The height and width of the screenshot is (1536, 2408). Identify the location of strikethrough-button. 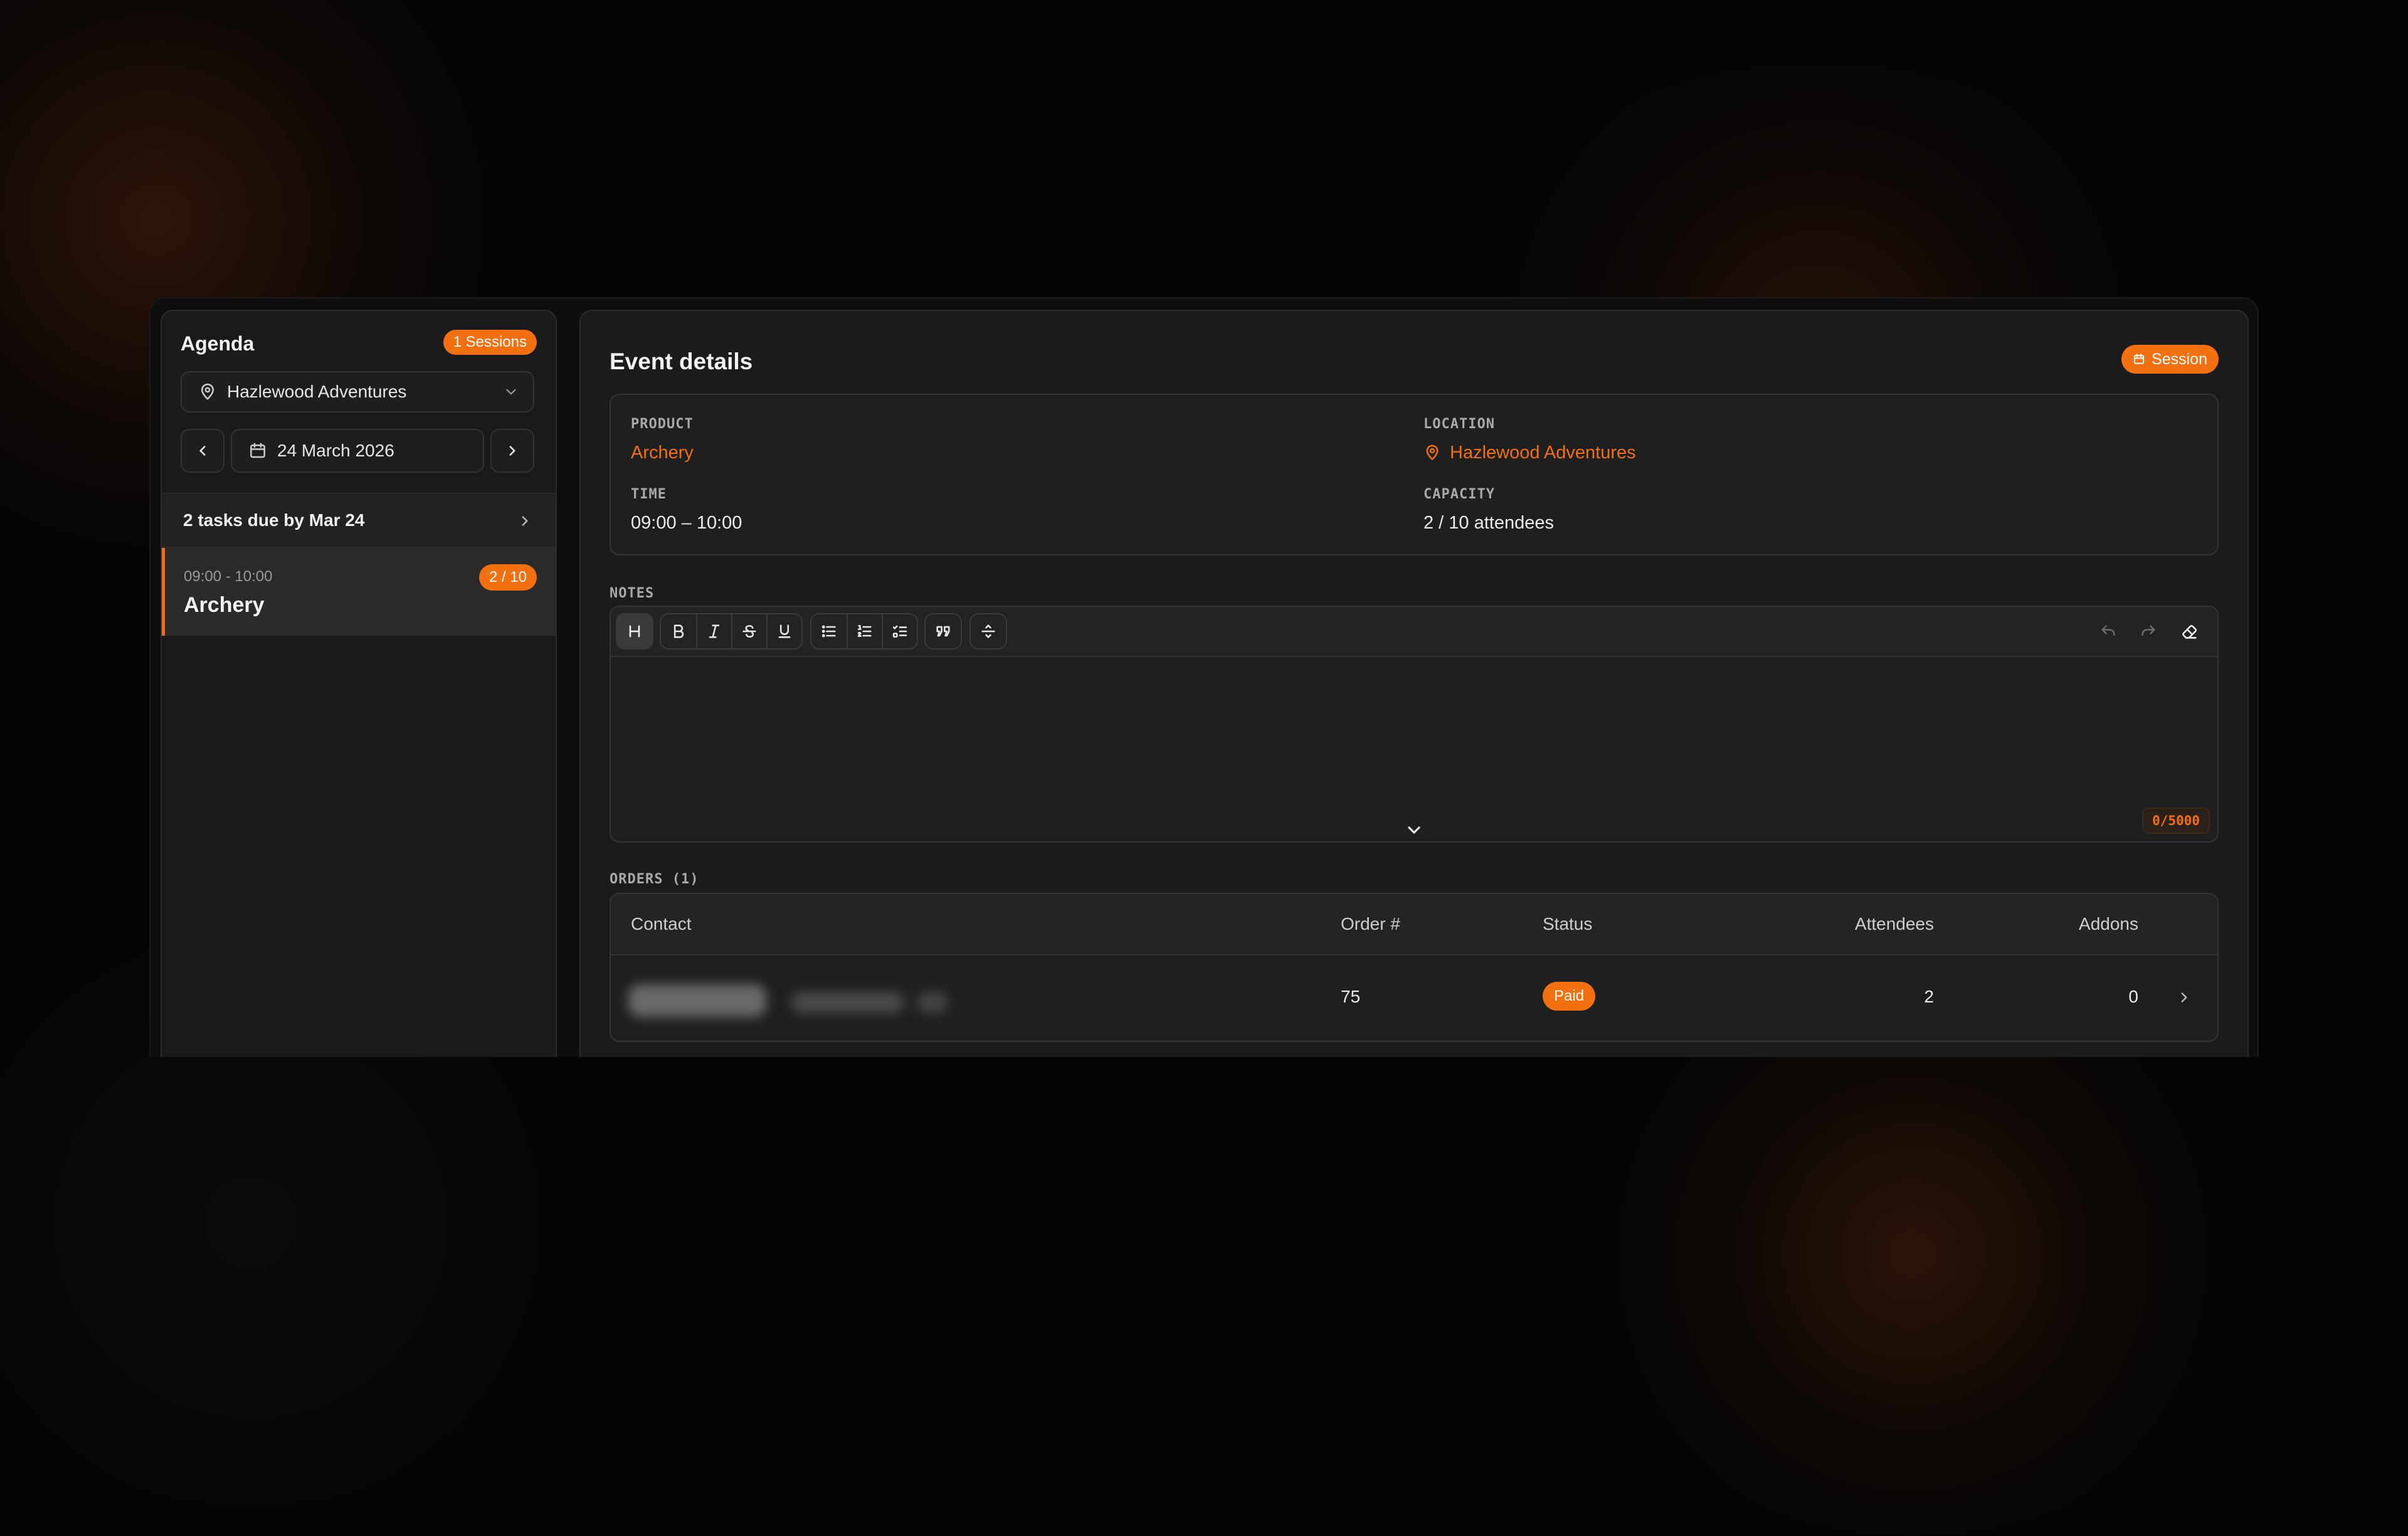
(748, 631).